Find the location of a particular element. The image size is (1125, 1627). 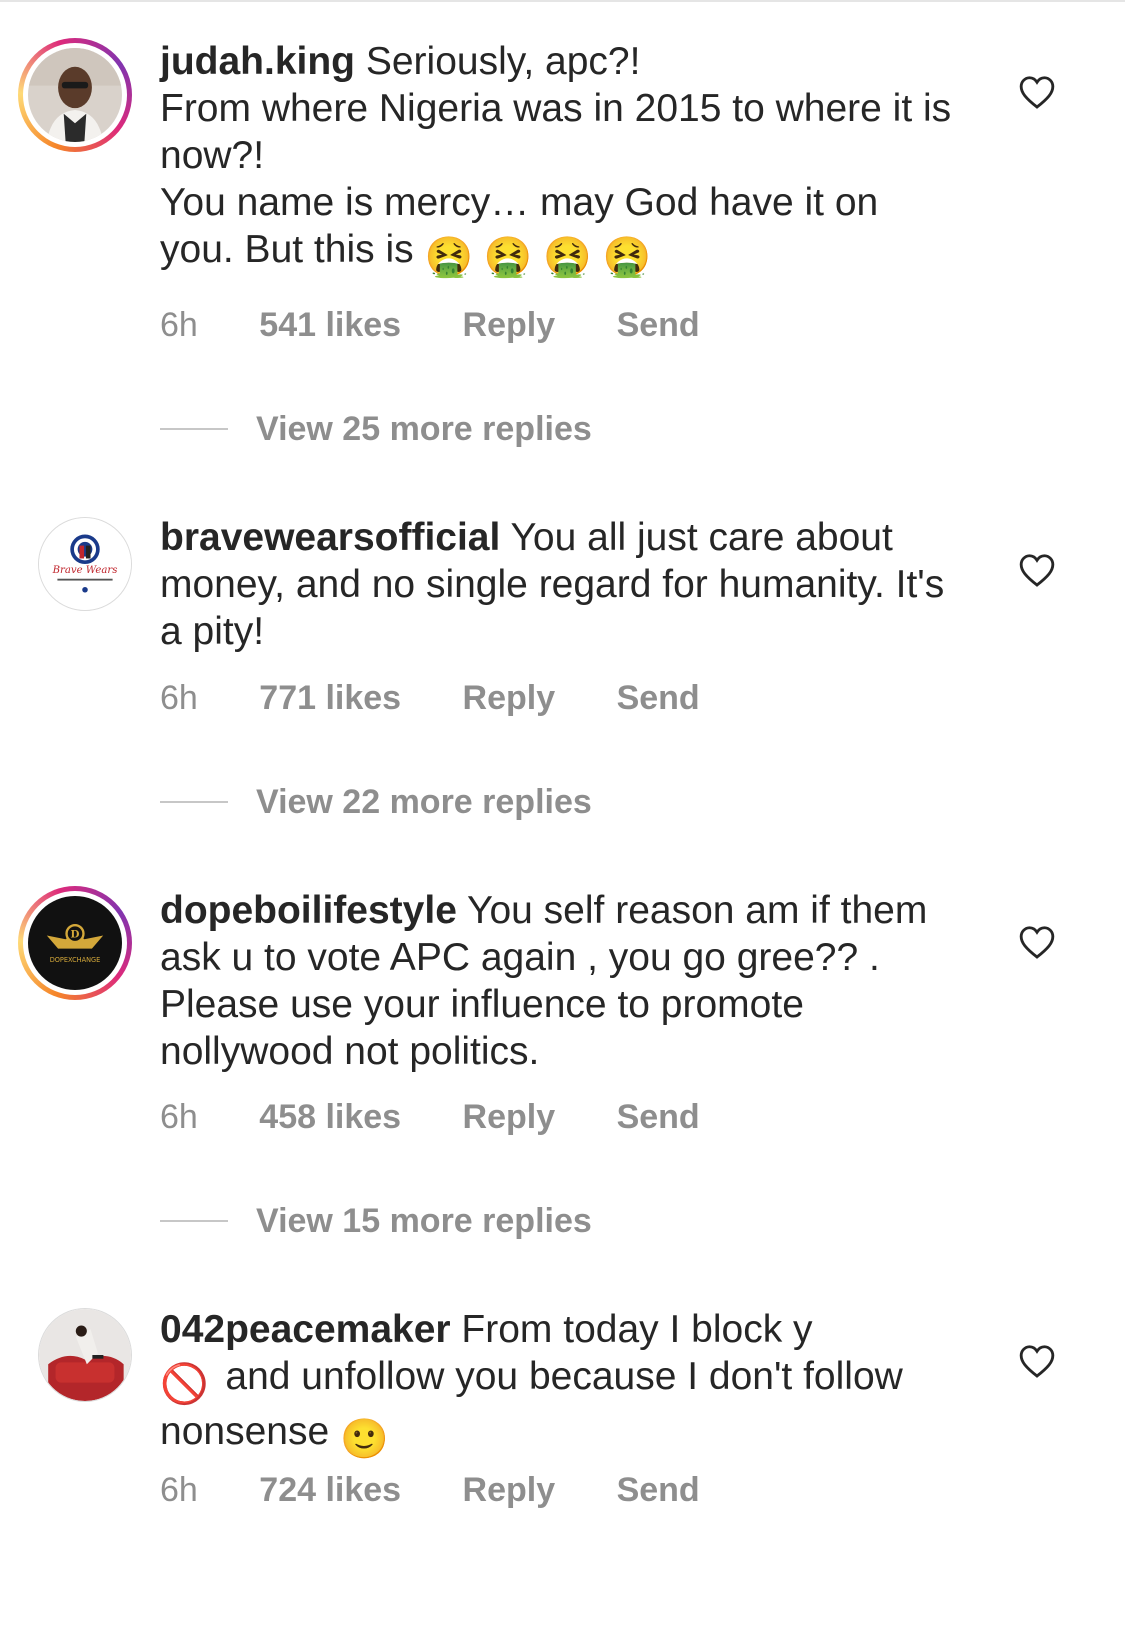

avatar: Brave Wears is located at coordinates (85, 564).